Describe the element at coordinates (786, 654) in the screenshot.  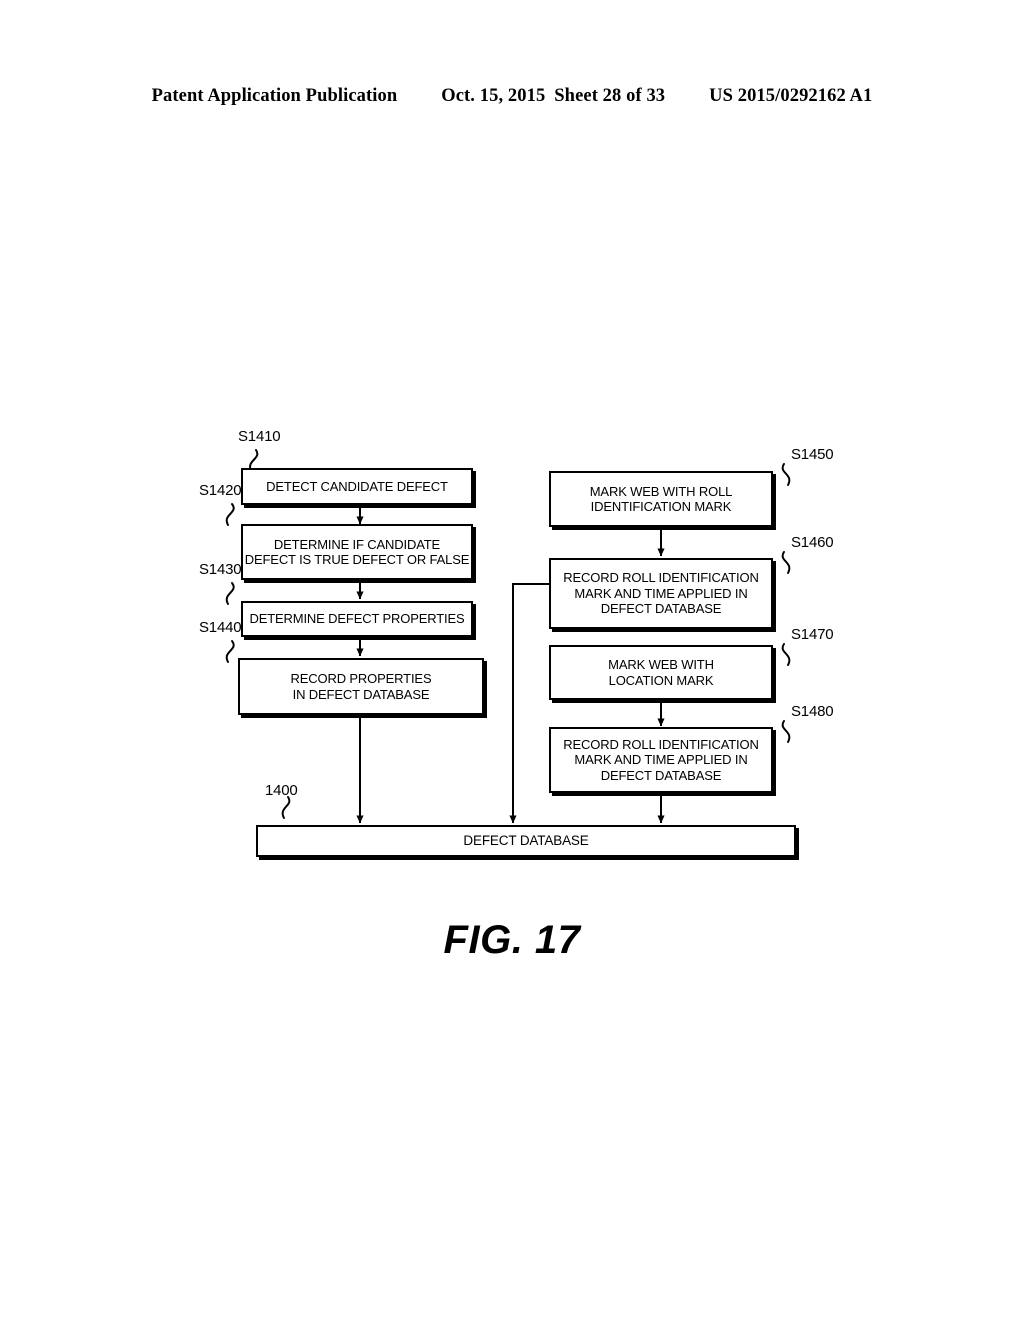
I see `leader-s1470` at that location.